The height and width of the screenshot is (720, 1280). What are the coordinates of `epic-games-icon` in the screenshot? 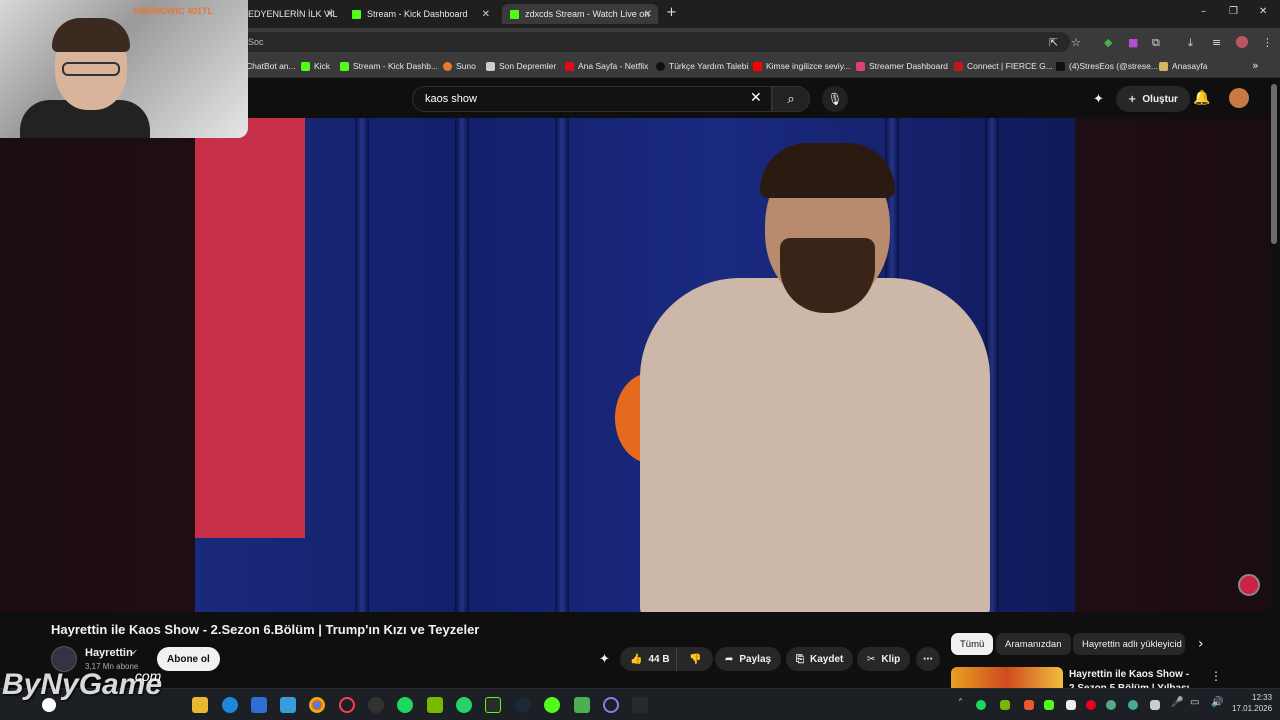 It's located at (640, 705).